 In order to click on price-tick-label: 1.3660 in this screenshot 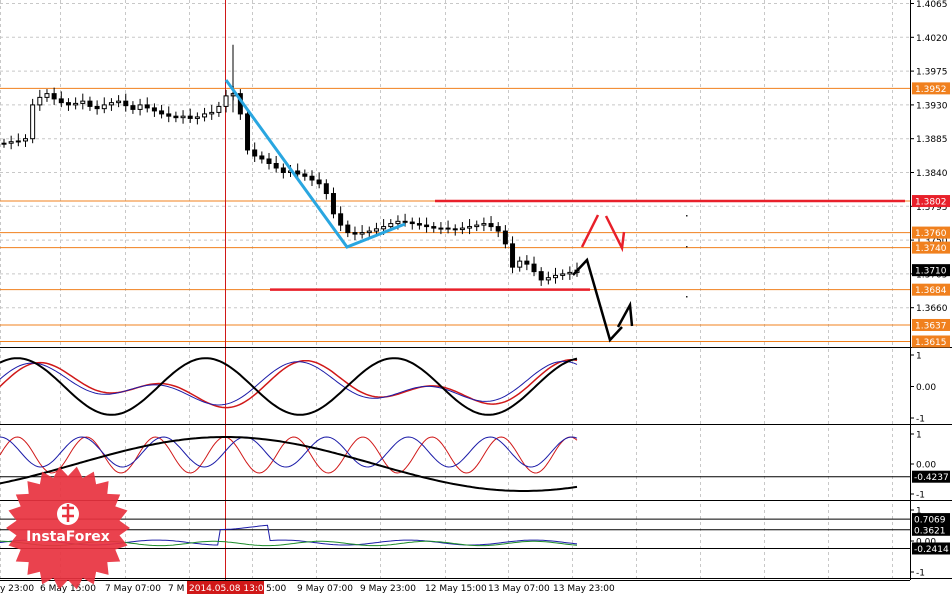, I will do `click(932, 309)`.